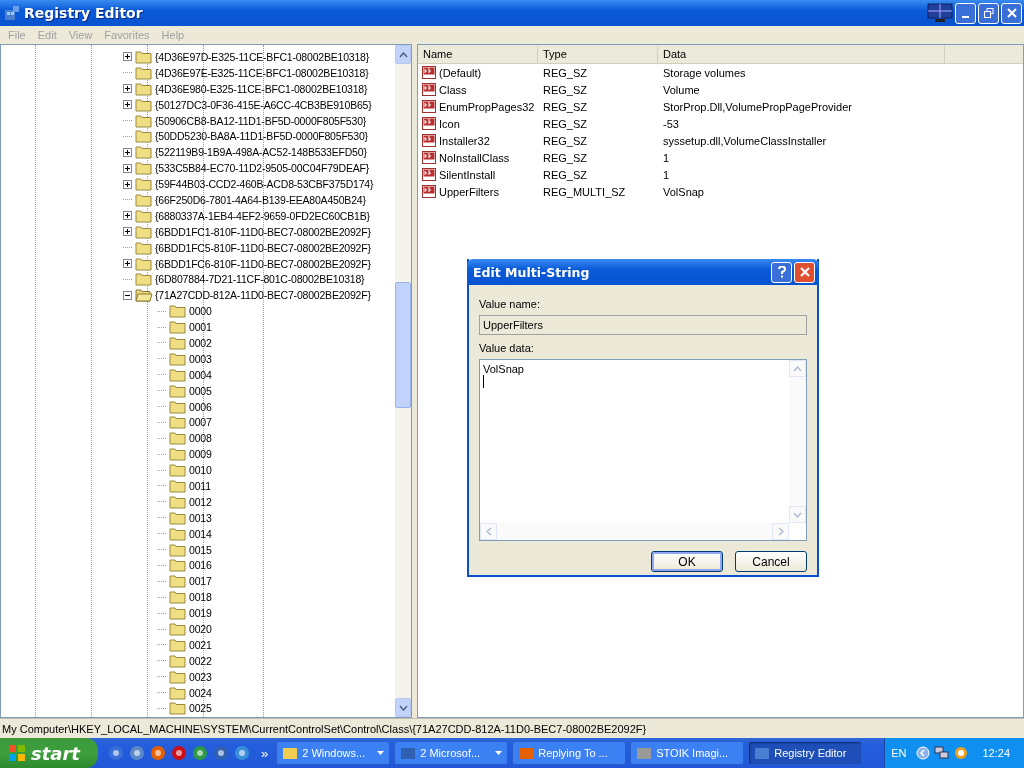 The height and width of the screenshot is (768, 1024). What do you see at coordinates (403, 707) in the screenshot?
I see `scroll-down-icon` at bounding box center [403, 707].